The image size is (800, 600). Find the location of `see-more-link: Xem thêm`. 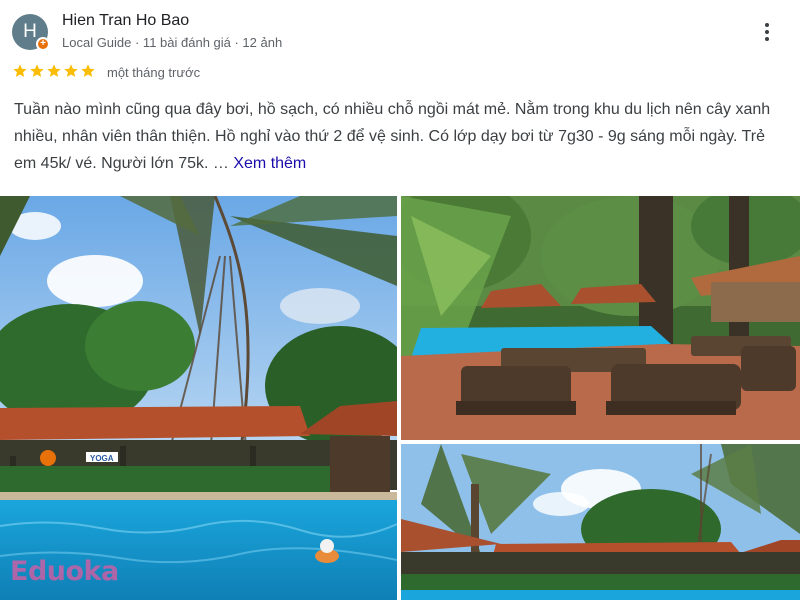

see-more-link: Xem thêm is located at coordinates (269, 163).